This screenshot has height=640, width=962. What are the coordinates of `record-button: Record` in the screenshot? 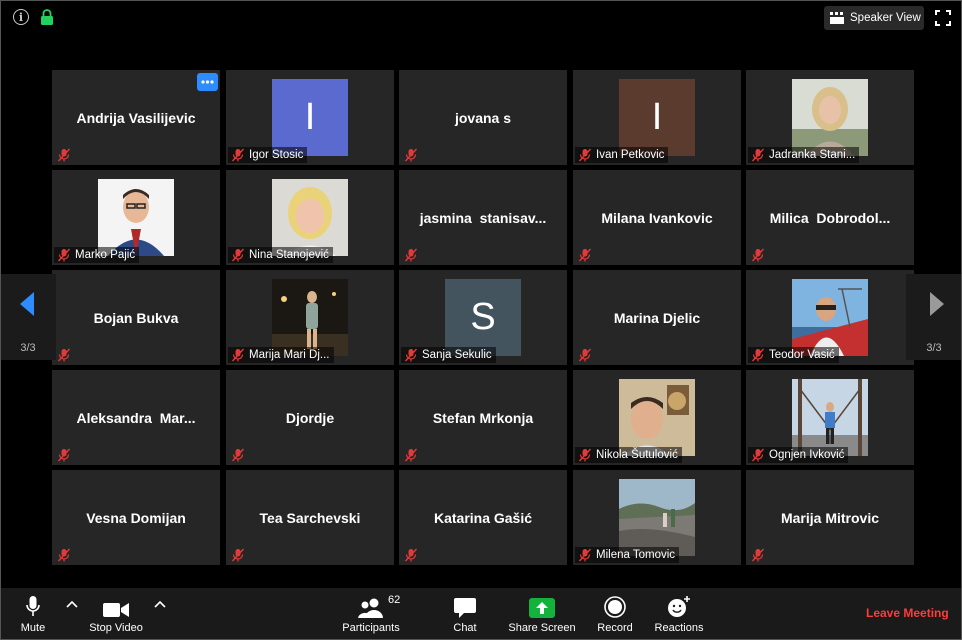 It's located at (615, 614).